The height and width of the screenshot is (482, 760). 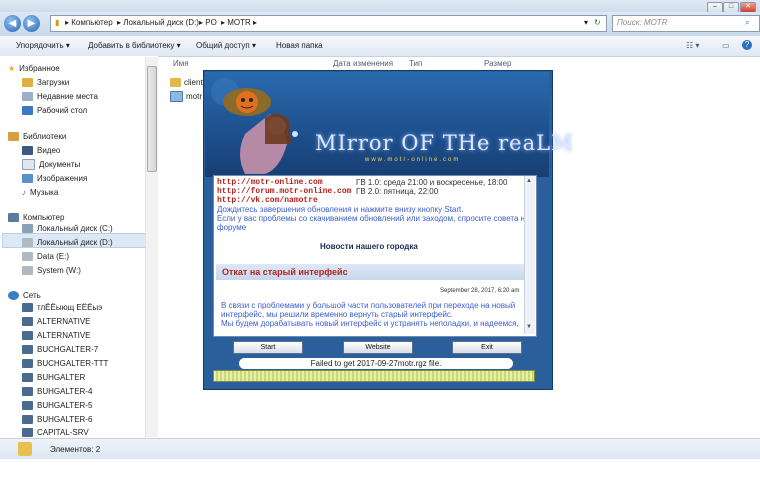 What do you see at coordinates (176, 96) in the screenshot?
I see `image-file-icon` at bounding box center [176, 96].